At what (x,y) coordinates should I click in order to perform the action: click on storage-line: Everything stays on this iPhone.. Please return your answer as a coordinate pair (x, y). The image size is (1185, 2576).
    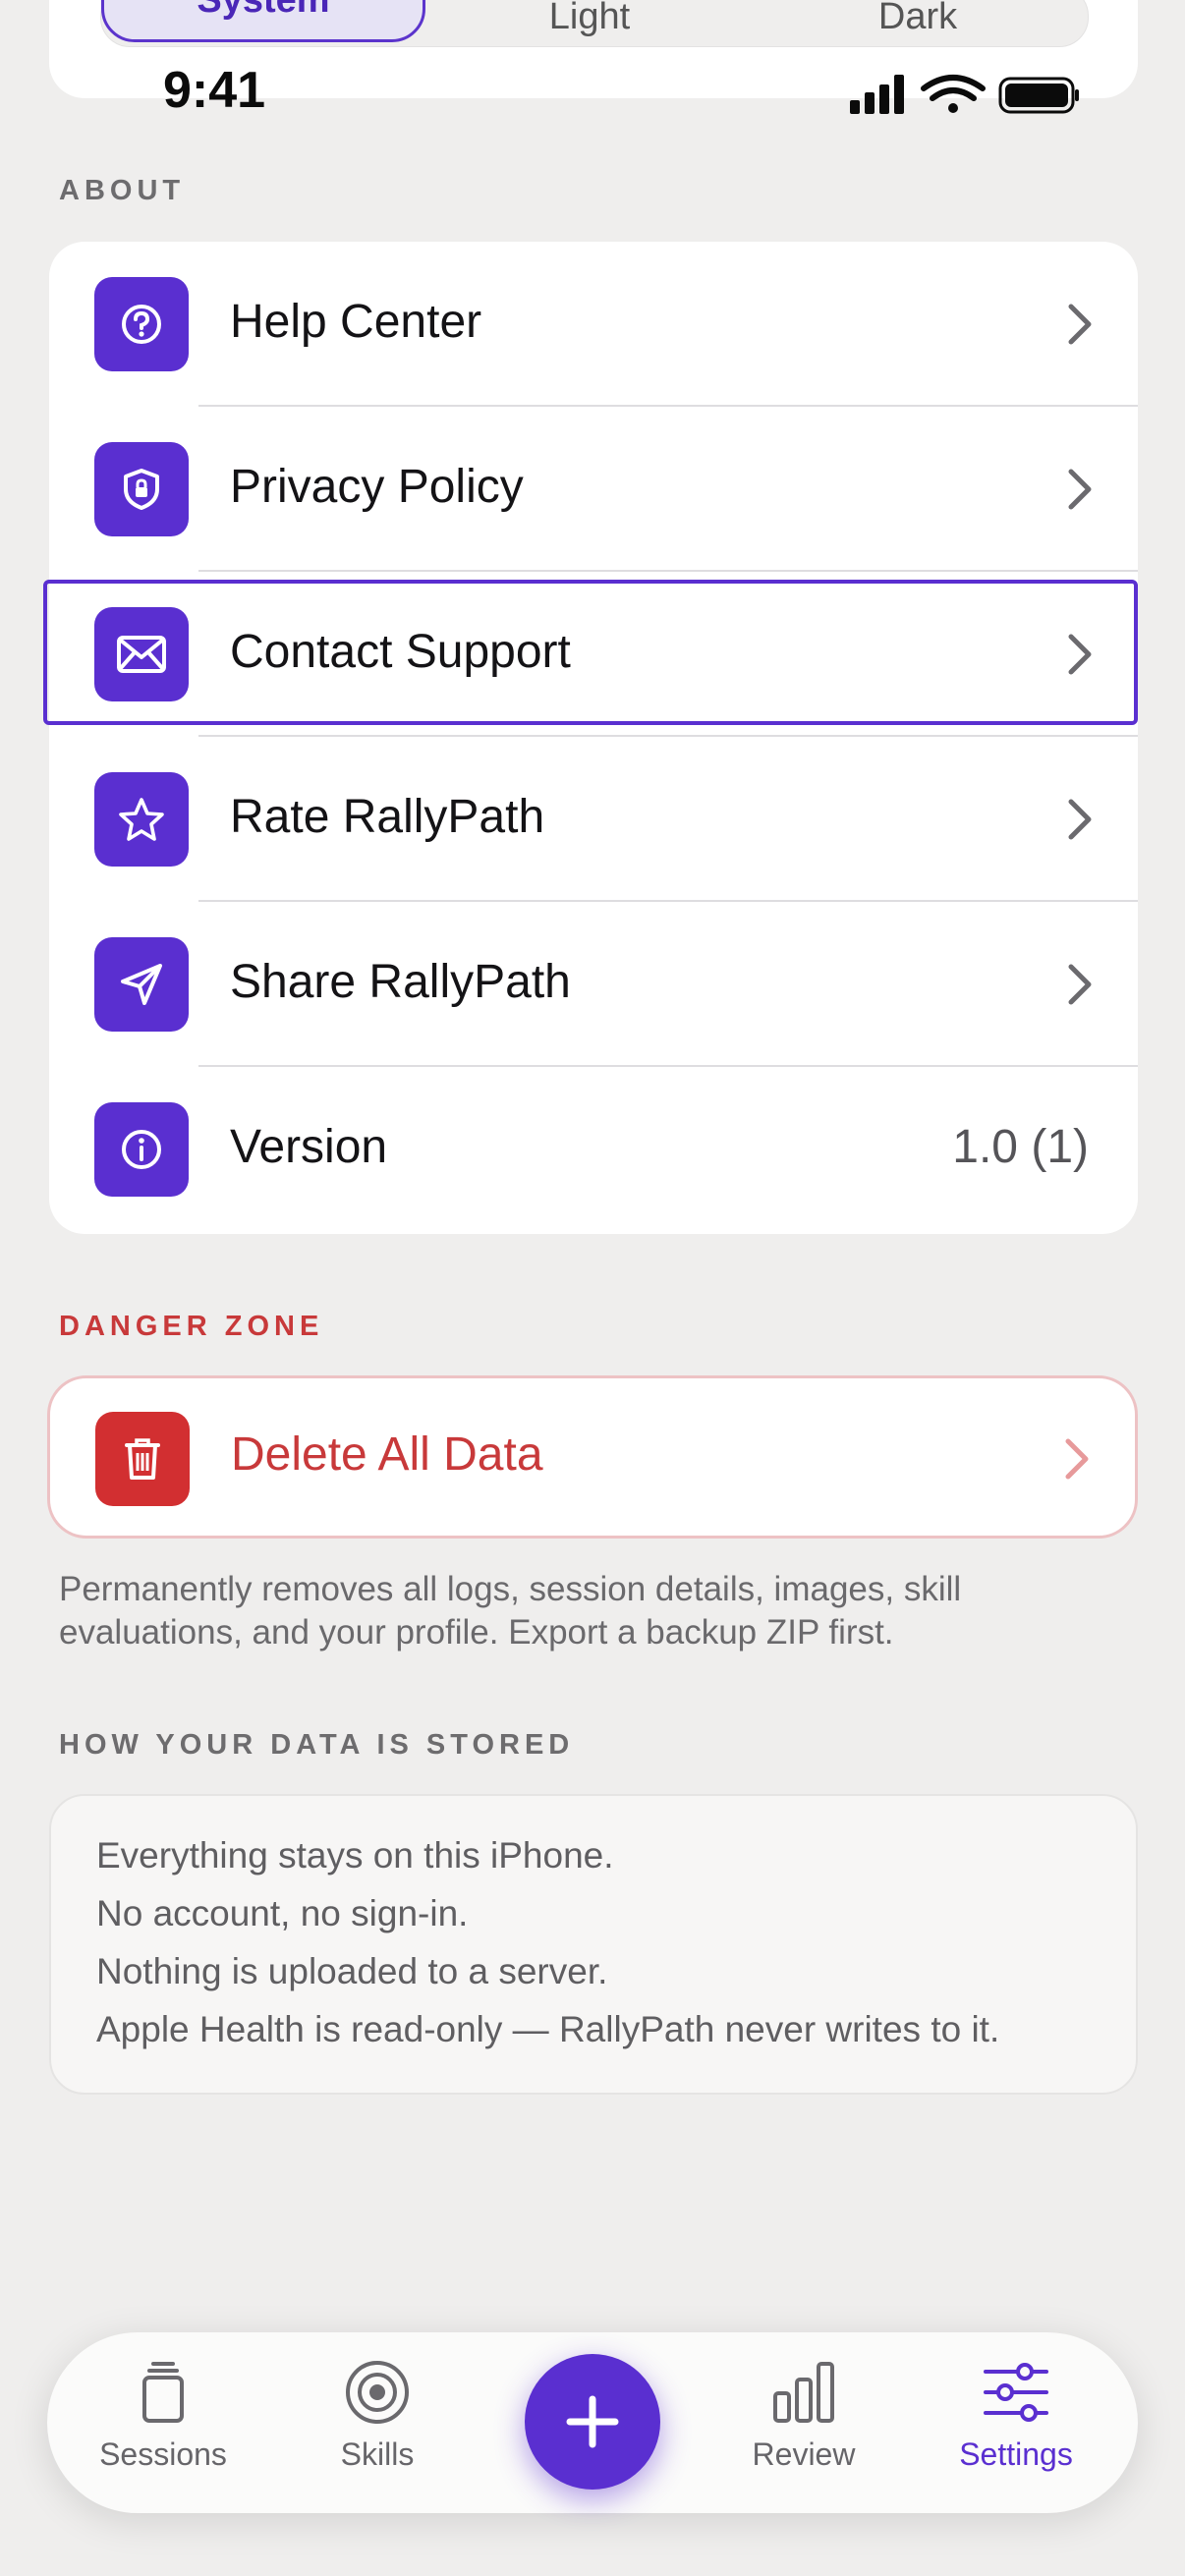
    Looking at the image, I should click on (355, 1855).